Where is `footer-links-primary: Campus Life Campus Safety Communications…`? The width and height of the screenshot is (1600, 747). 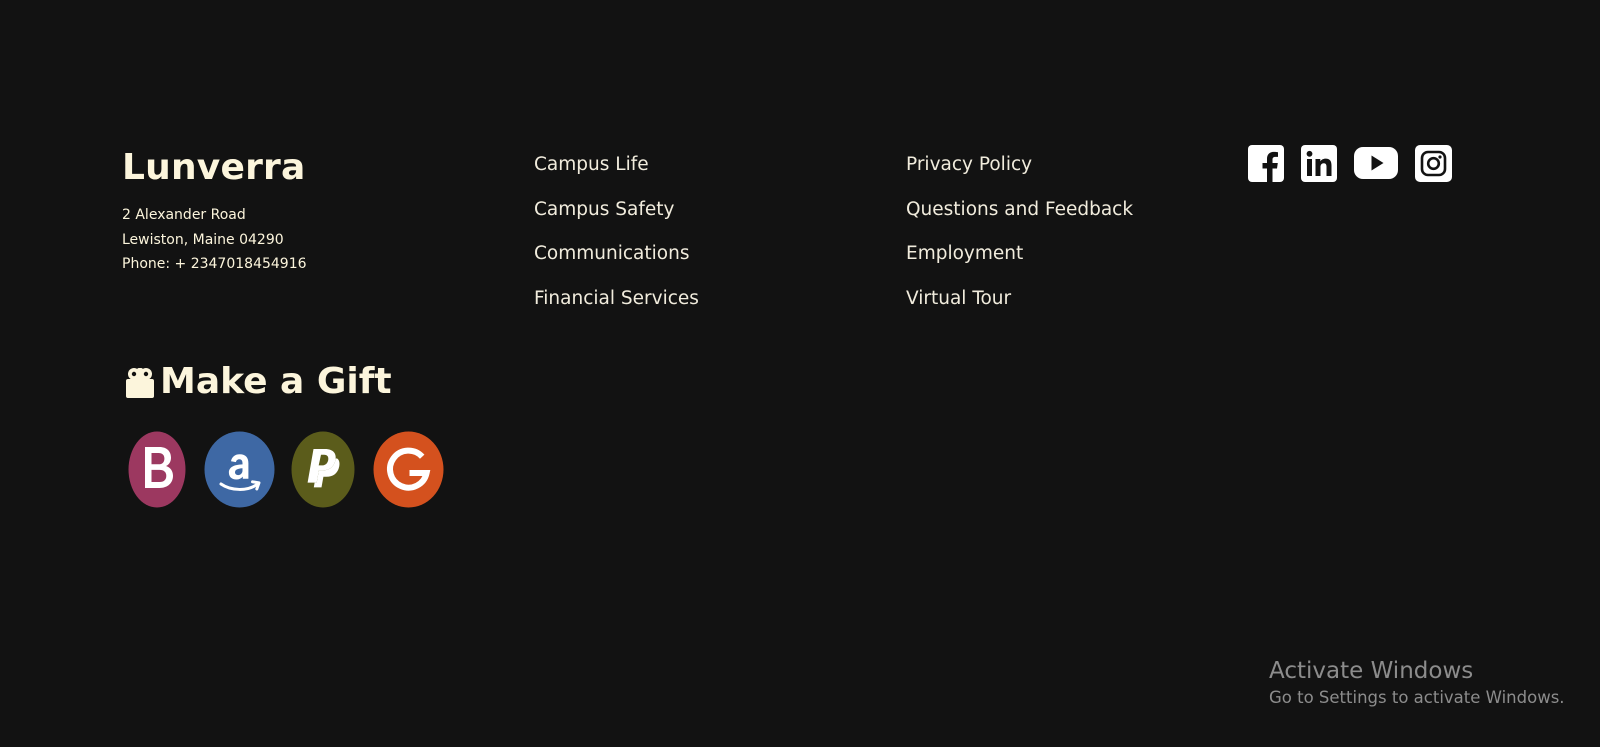 footer-links-primary: Campus Life Campus Safety Communications… is located at coordinates (616, 239).